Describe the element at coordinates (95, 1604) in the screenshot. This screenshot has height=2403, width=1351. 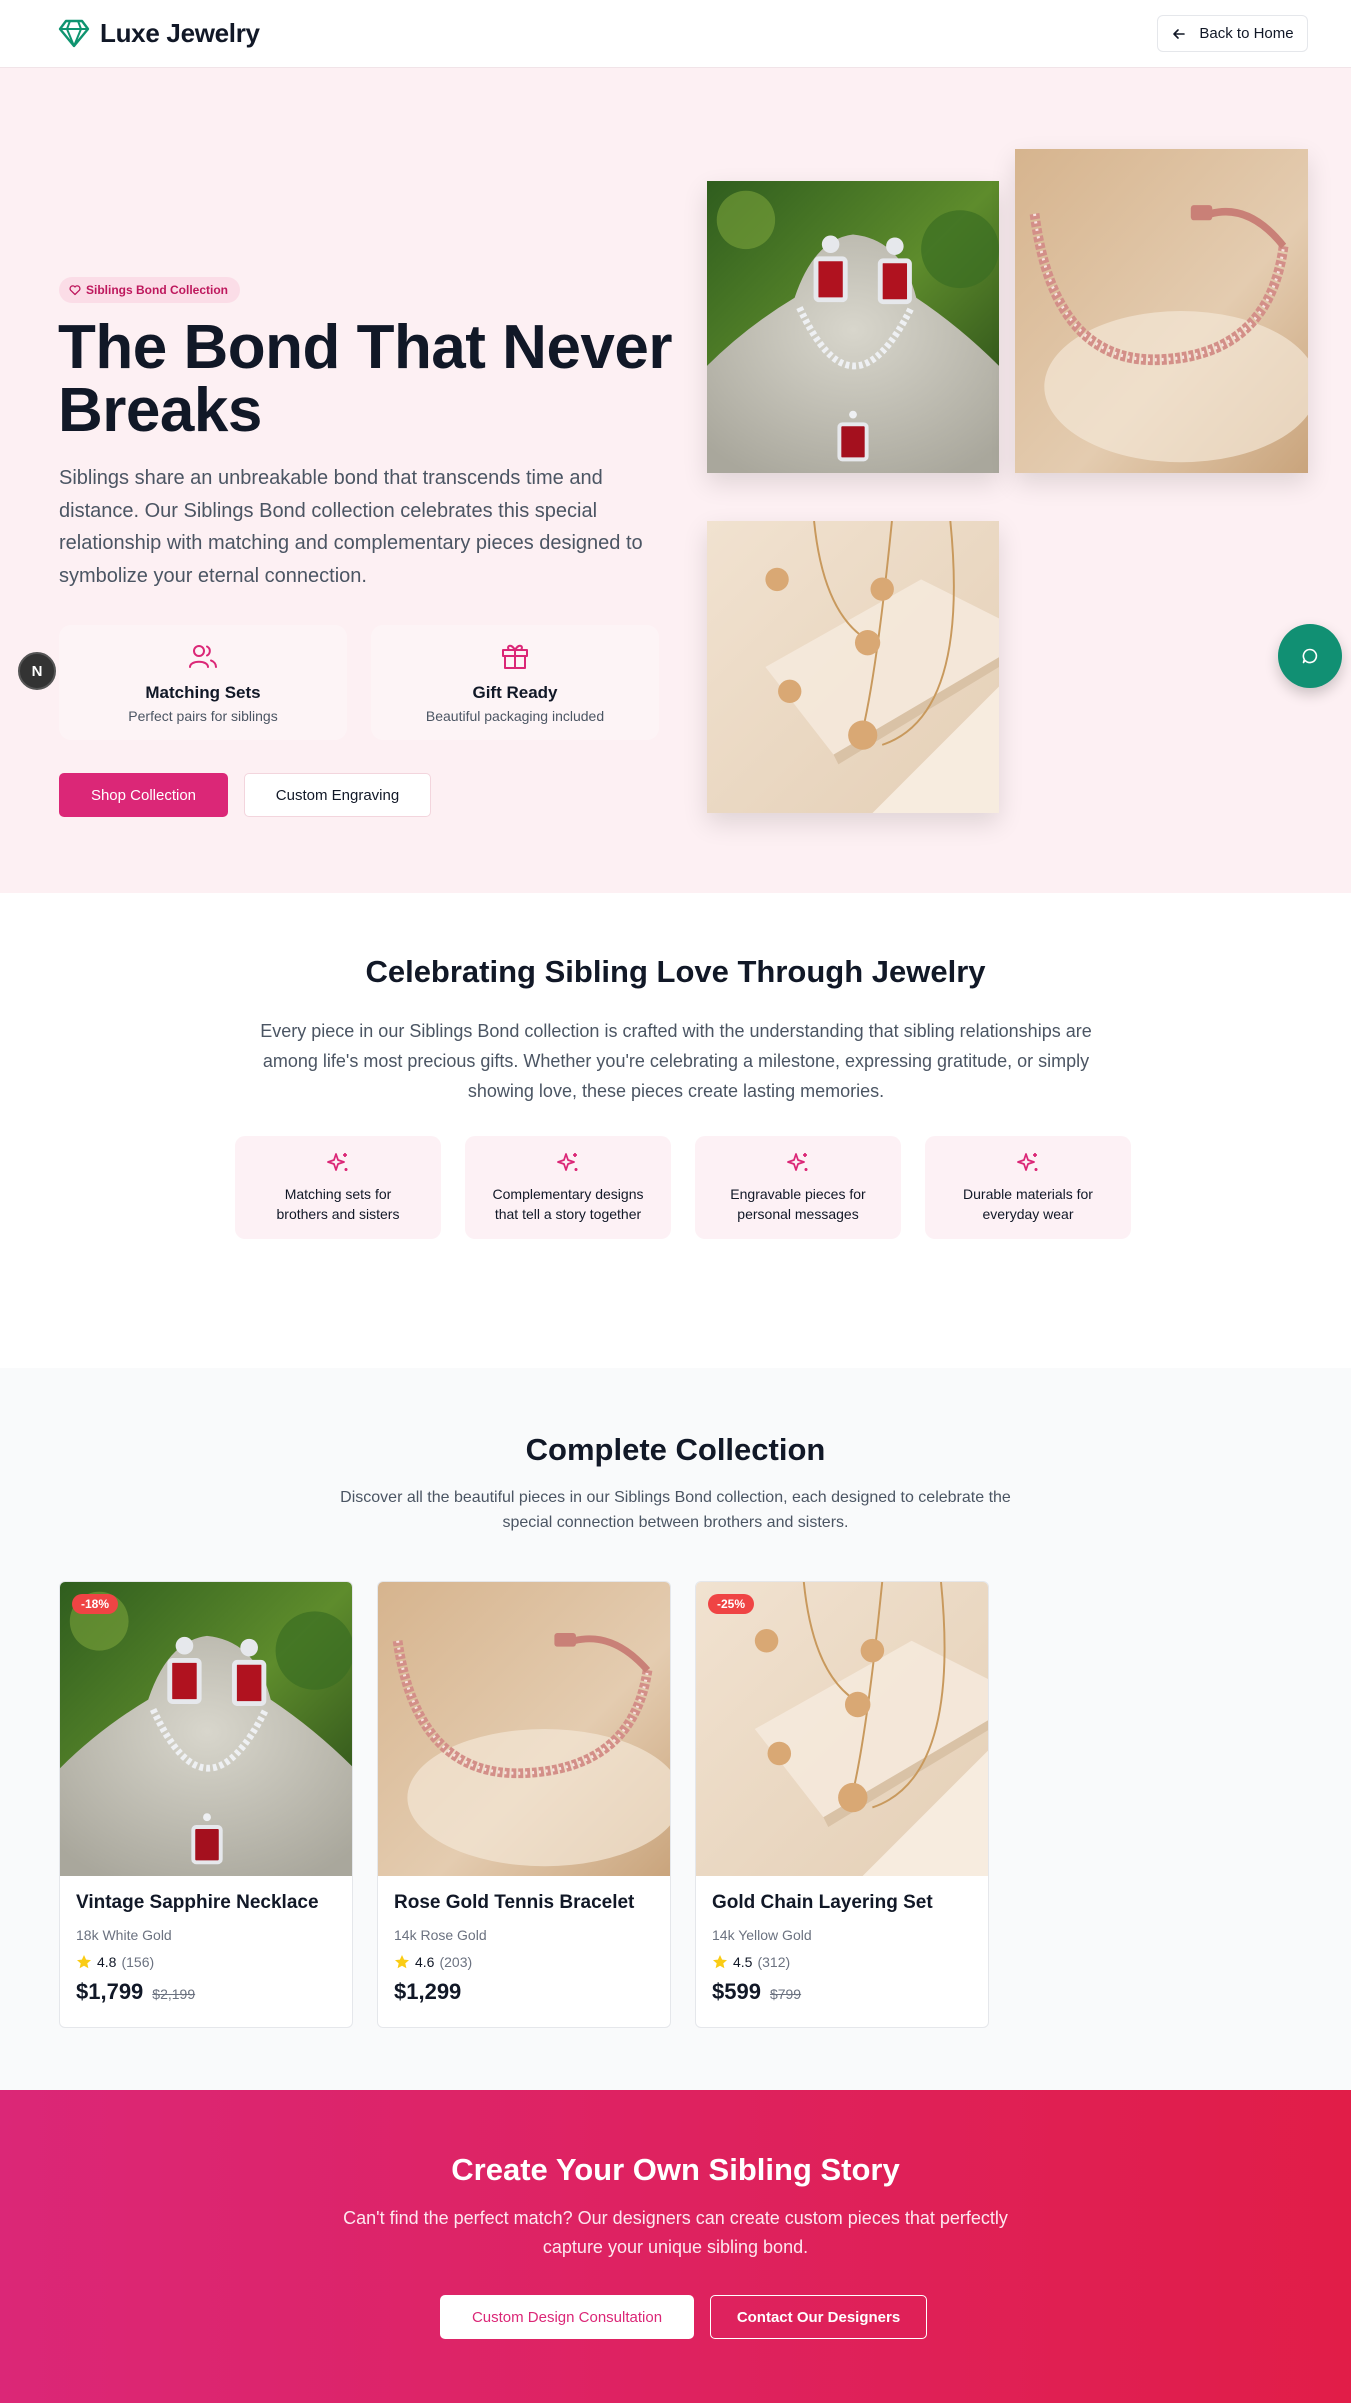
I see `discount-badge: -18%` at that location.